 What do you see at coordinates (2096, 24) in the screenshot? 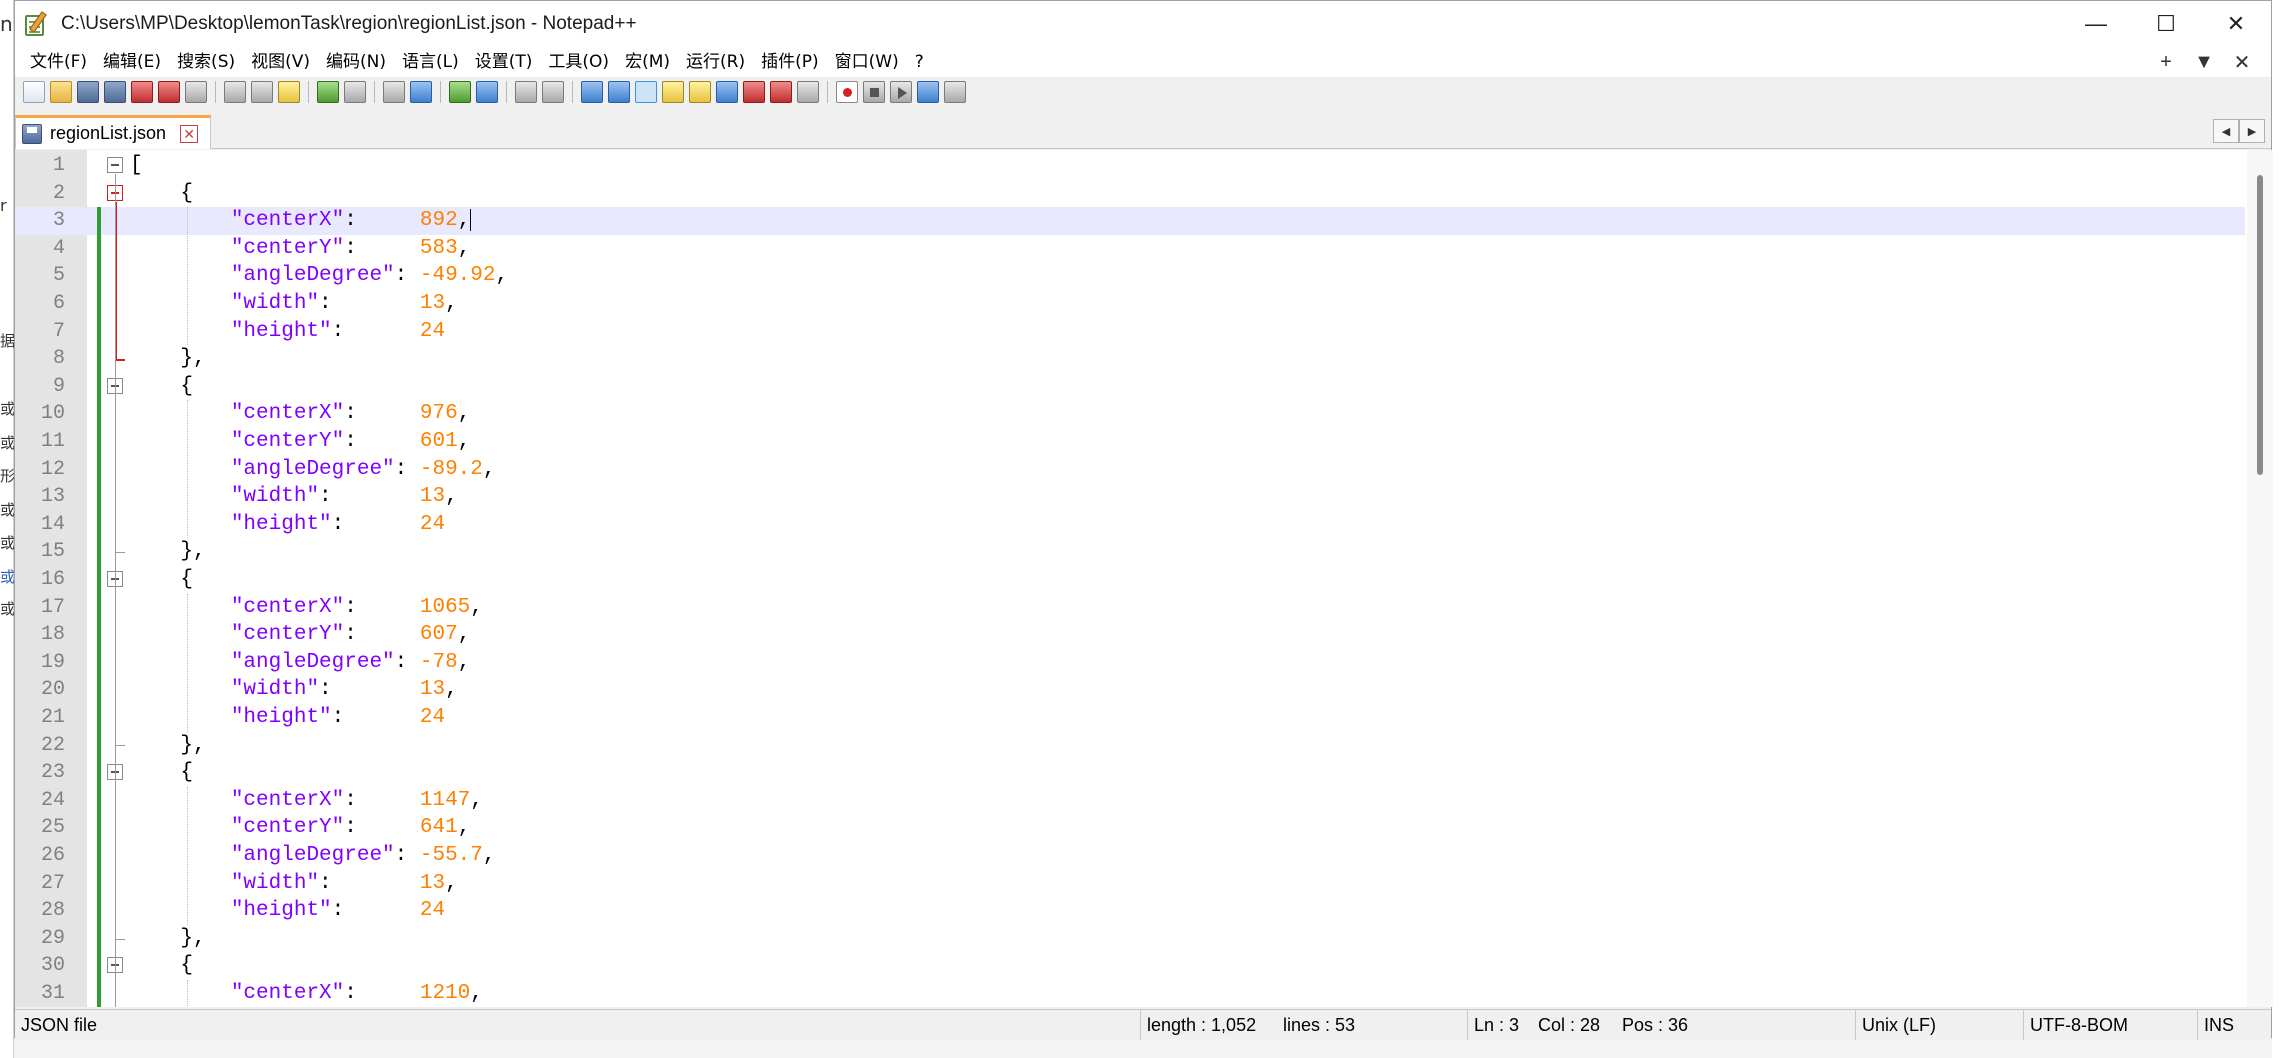
I see `minimize-button: —` at bounding box center [2096, 24].